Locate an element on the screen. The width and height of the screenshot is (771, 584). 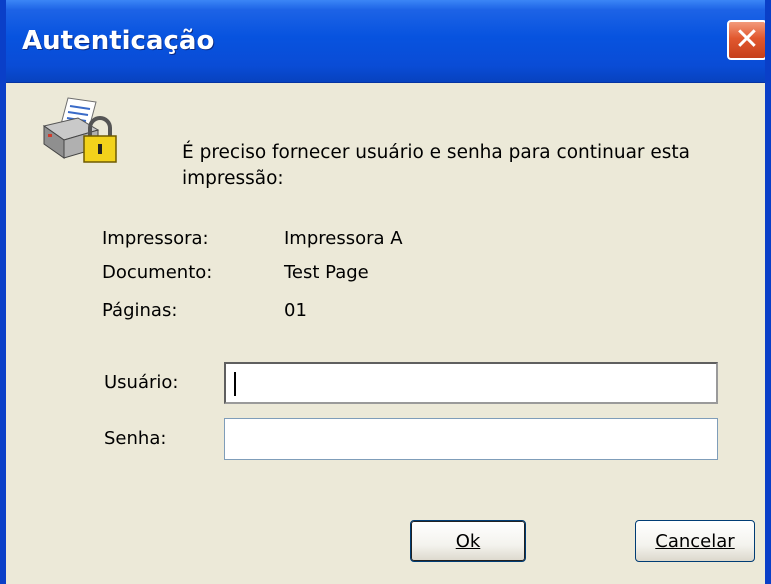
info-value-printer: Impressora A is located at coordinates (343, 238).